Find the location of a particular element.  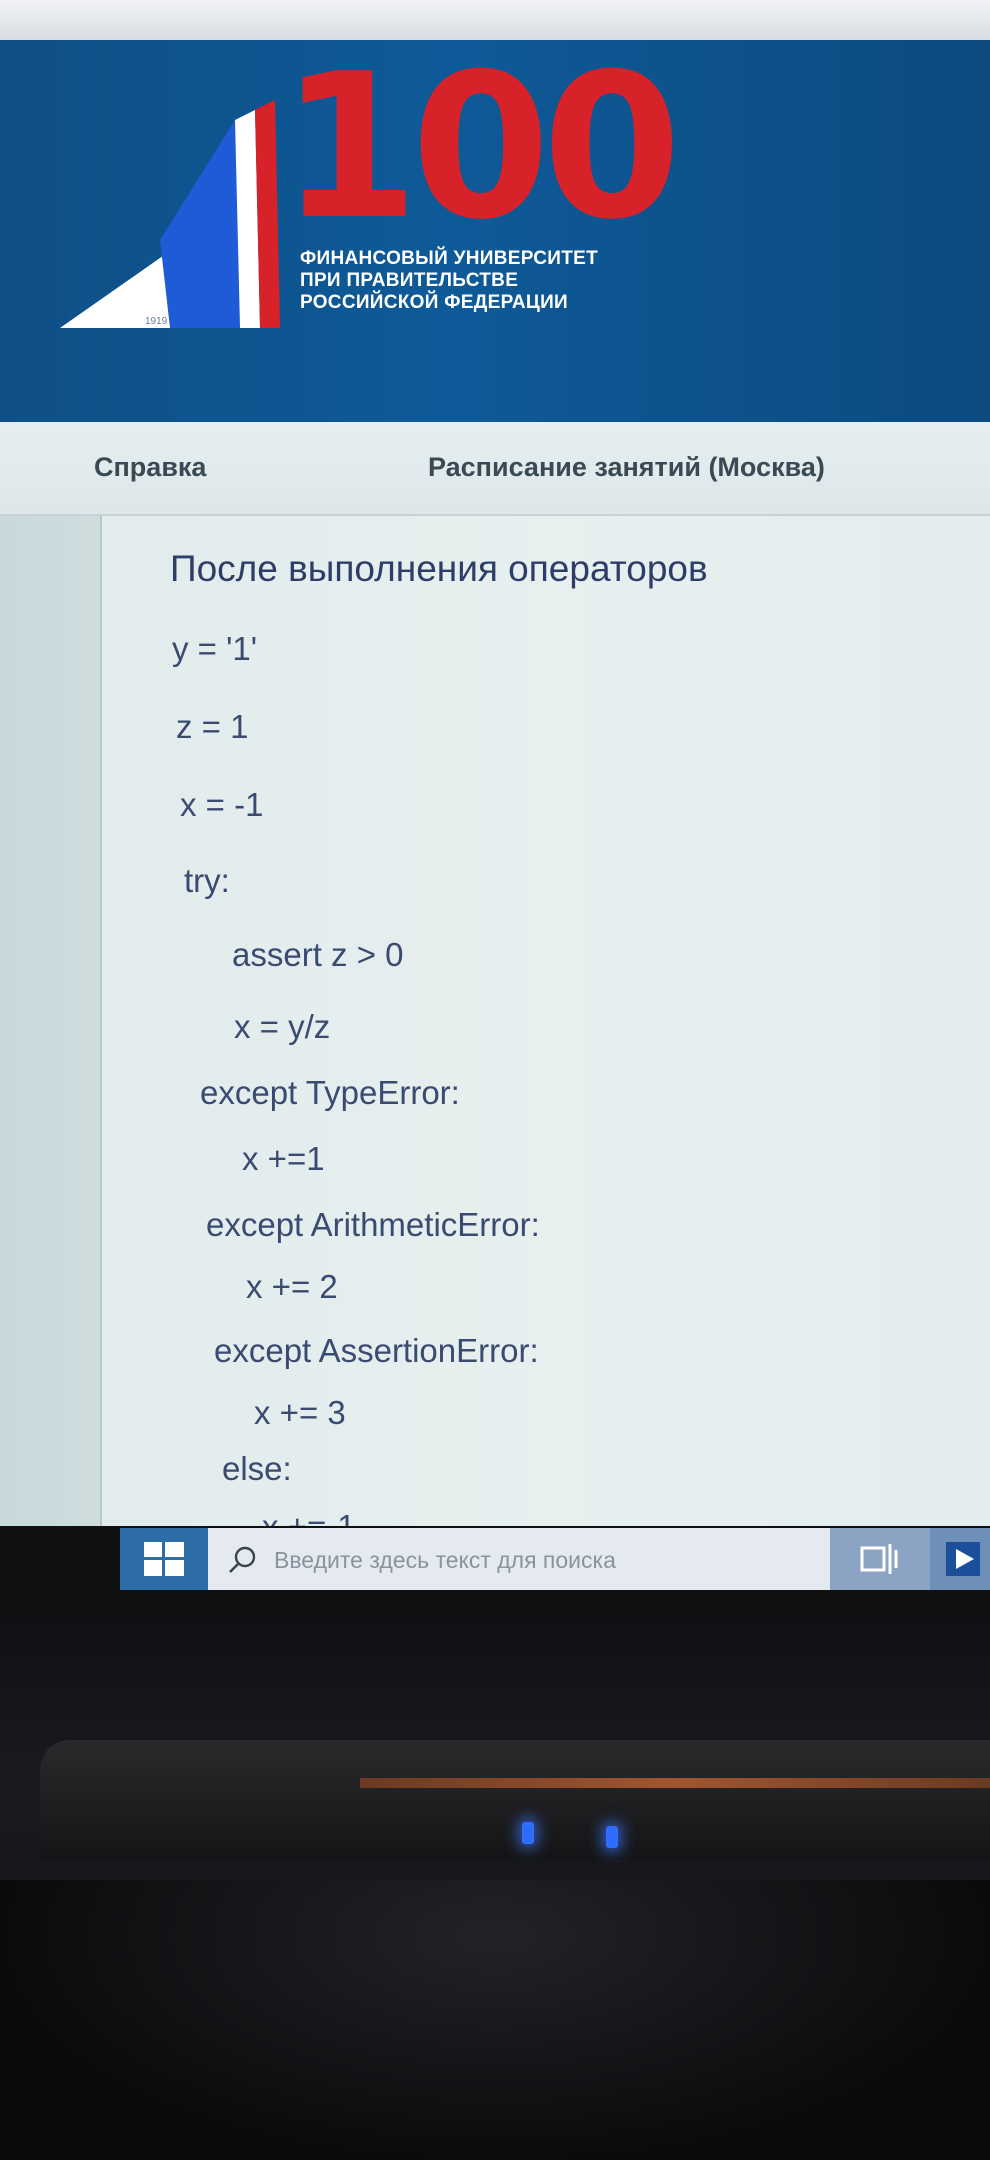

code-line: x += 3 is located at coordinates (300, 1412).